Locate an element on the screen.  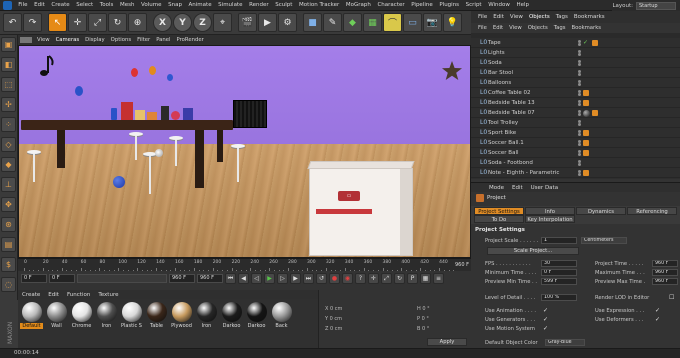
position-key-icon: ✛ is located at coordinates (373, 278).